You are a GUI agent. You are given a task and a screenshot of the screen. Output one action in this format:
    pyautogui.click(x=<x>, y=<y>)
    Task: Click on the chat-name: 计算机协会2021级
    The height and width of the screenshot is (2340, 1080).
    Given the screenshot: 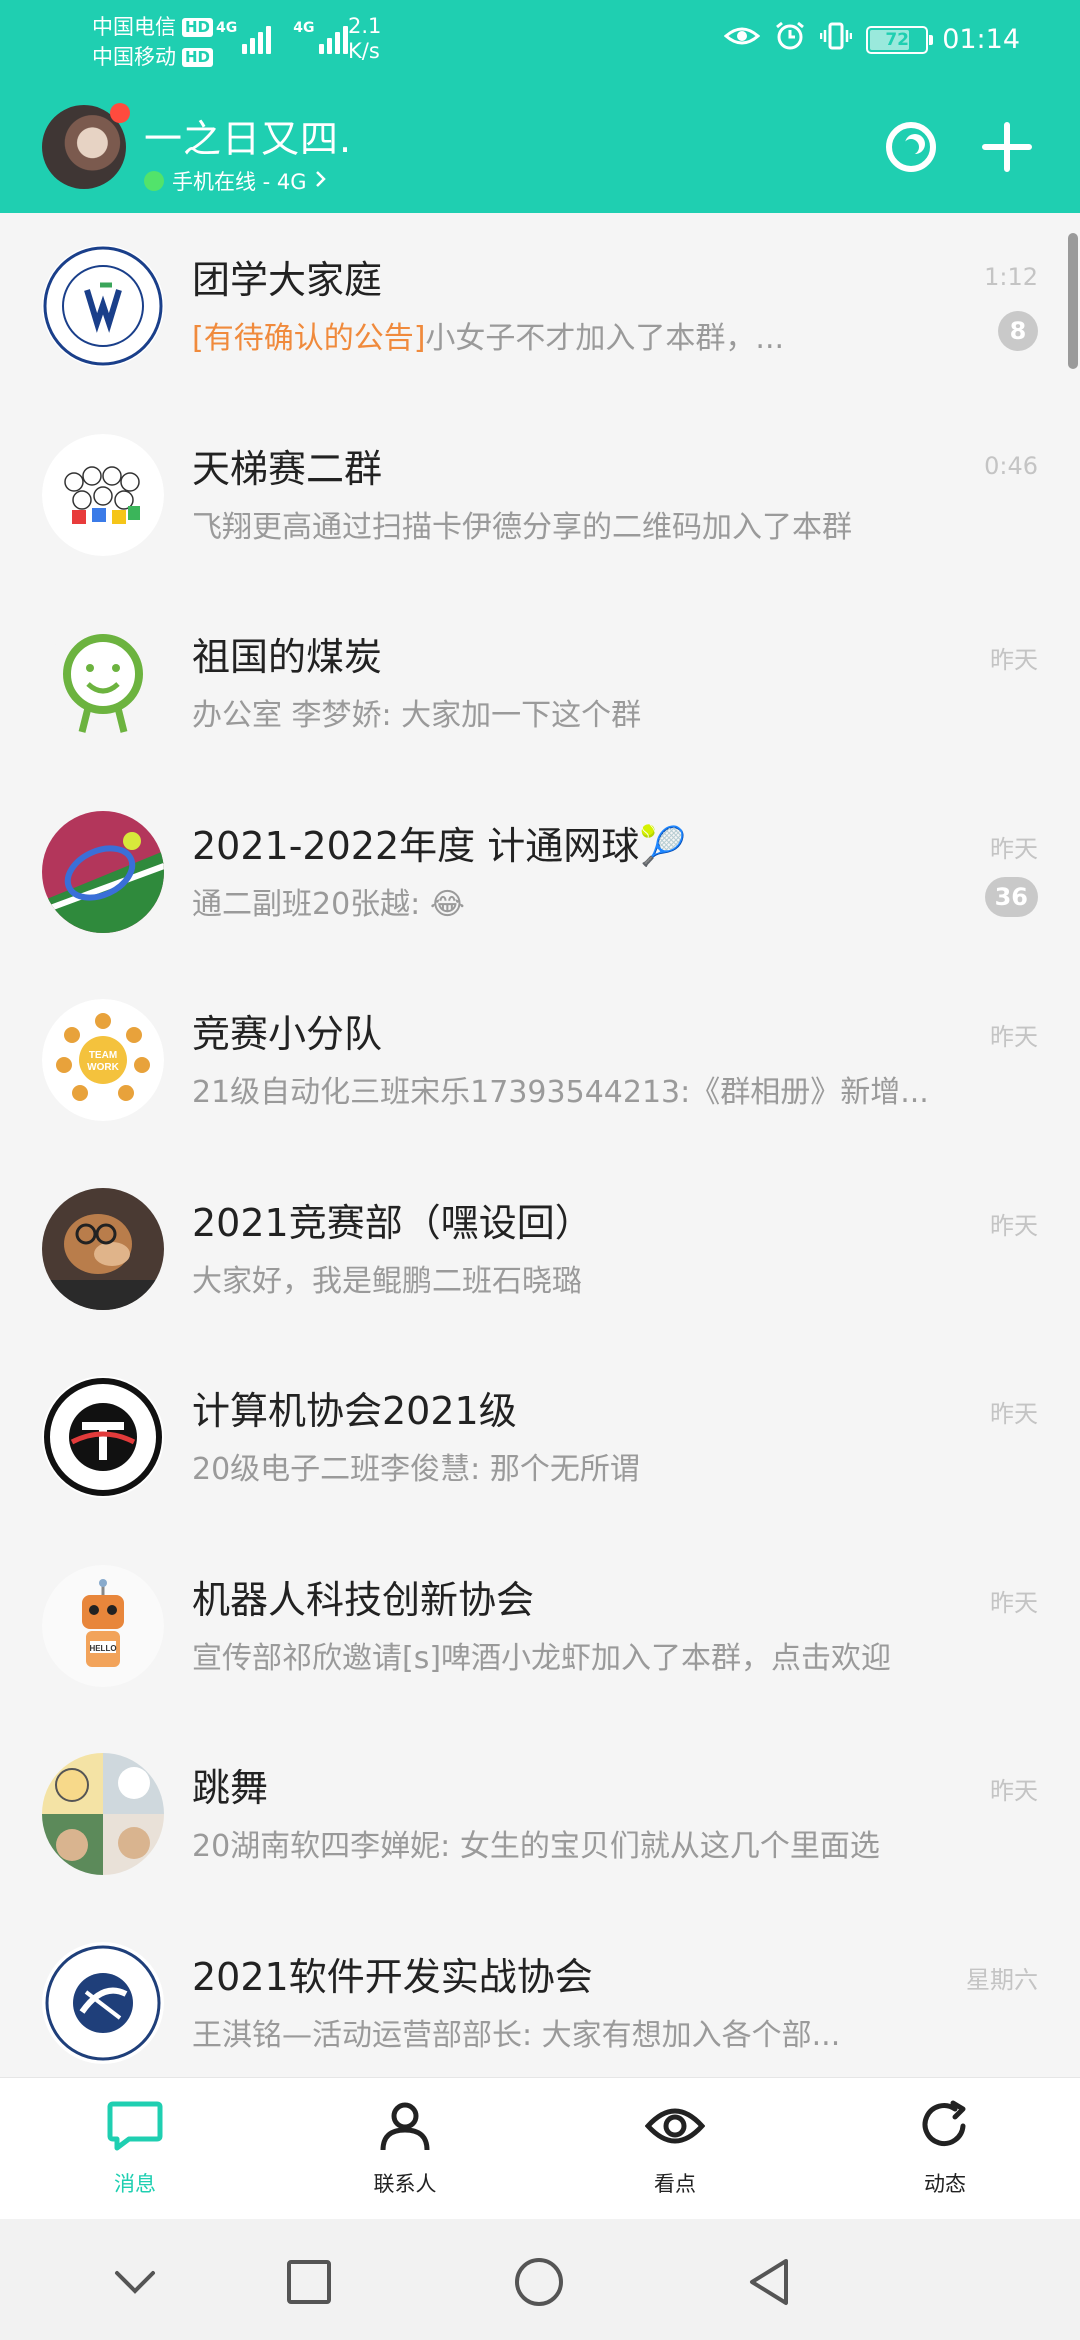 What is the action you would take?
    pyautogui.click(x=354, y=1411)
    